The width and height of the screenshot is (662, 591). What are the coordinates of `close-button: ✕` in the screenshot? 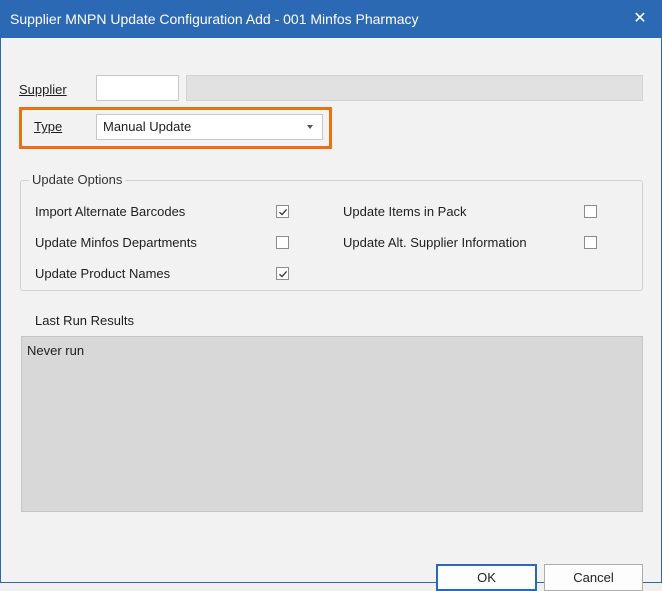 It's located at (639, 19).